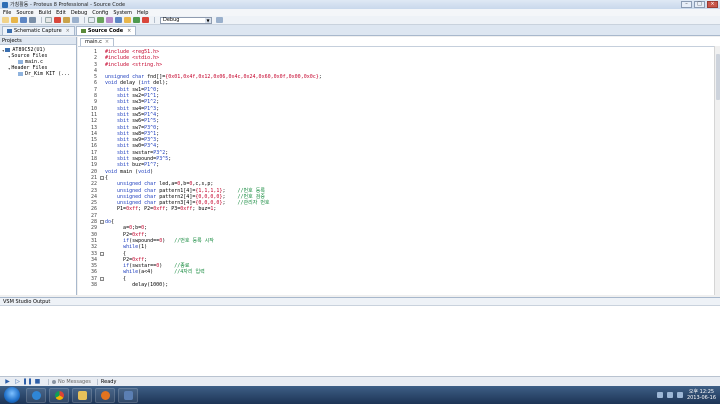 This screenshot has width=720, height=404. I want to click on schematic-icon, so click(9, 31).